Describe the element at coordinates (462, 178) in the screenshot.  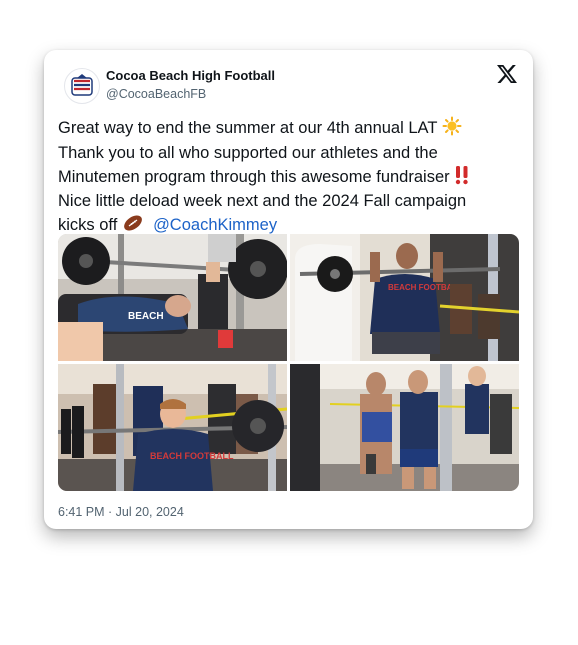
I see `double-exclamation-emoji` at that location.